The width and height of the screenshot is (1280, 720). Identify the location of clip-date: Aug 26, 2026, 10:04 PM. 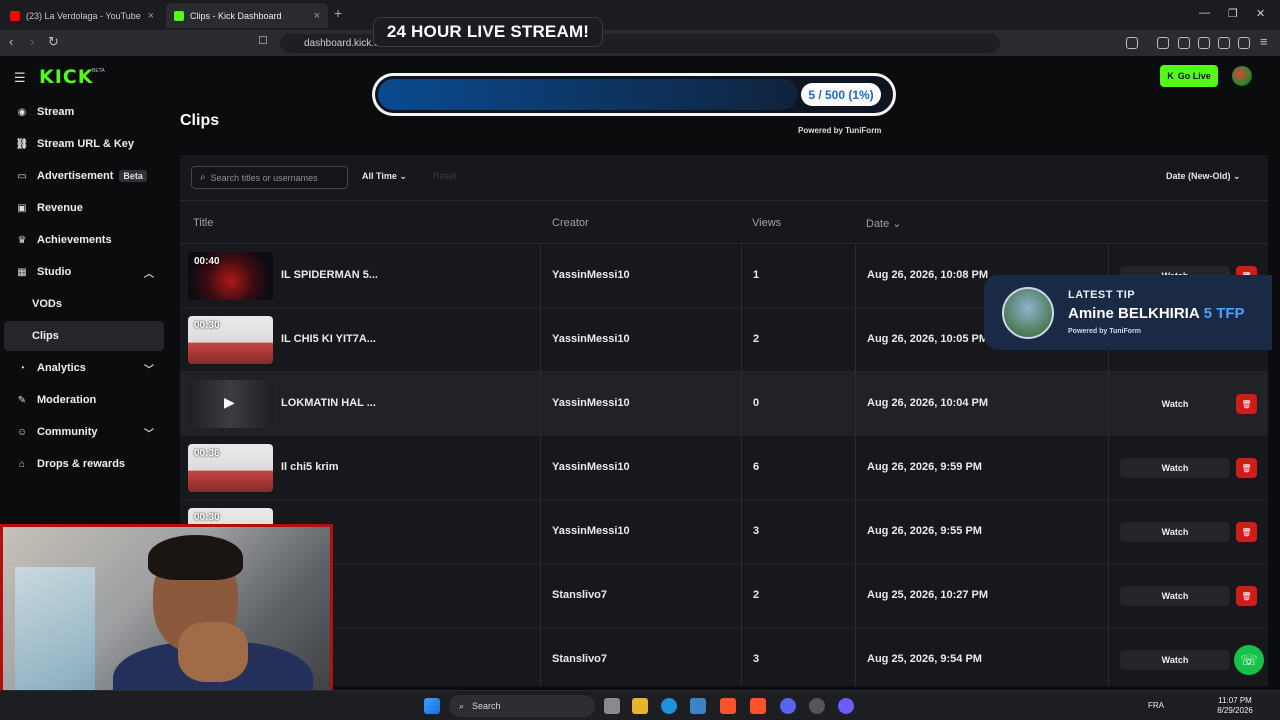
(928, 403).